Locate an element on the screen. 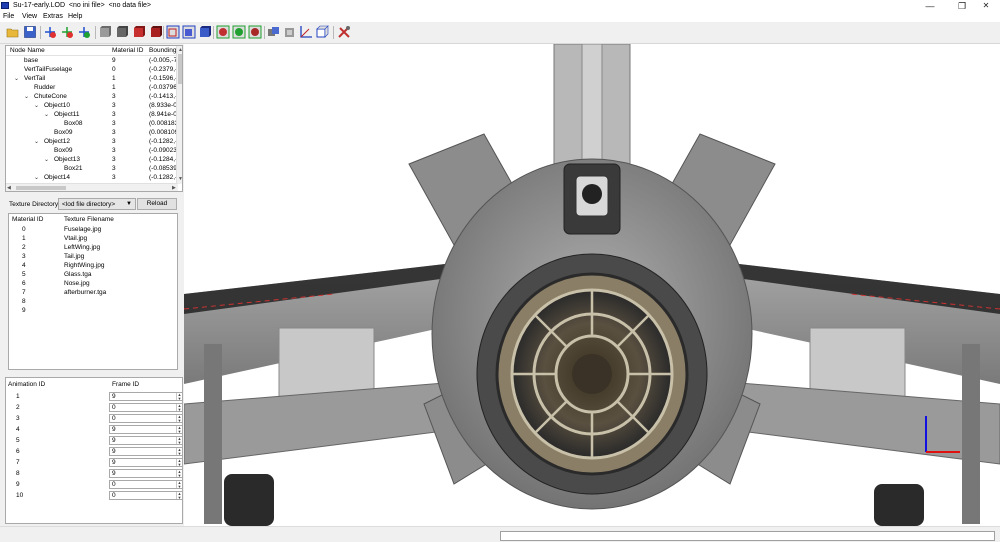 Image resolution: width=1000 pixels, height=542 pixels. menu-file: File is located at coordinates (8, 16).